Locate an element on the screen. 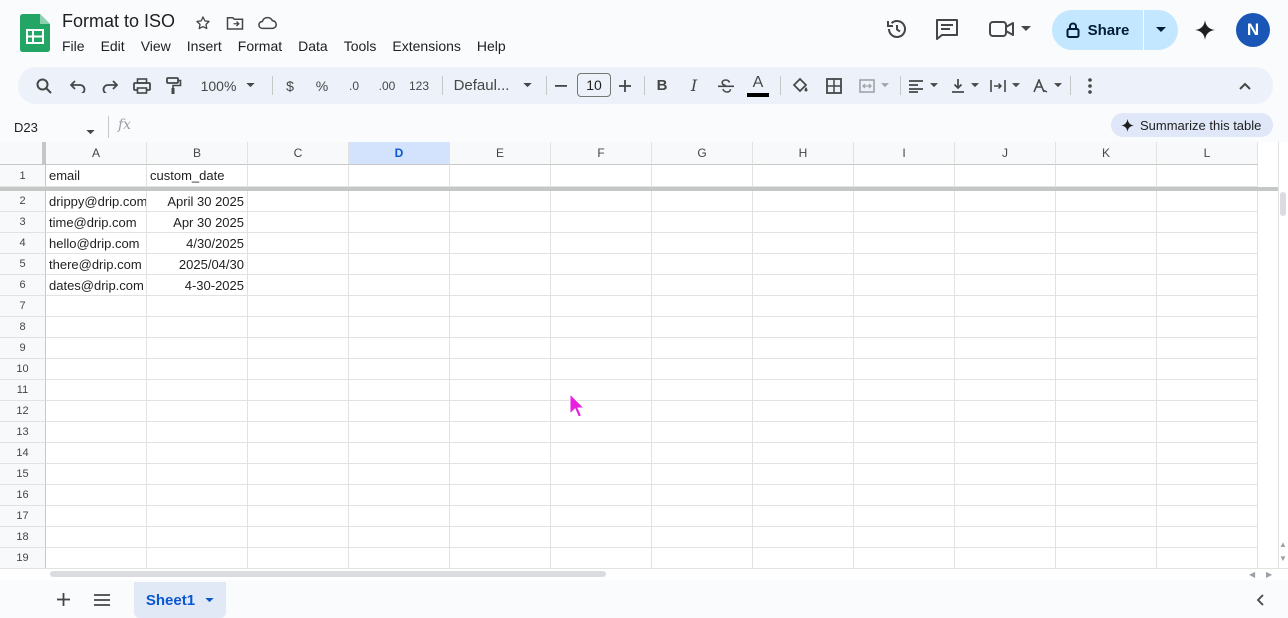  cell-e12 is located at coordinates (500, 411).